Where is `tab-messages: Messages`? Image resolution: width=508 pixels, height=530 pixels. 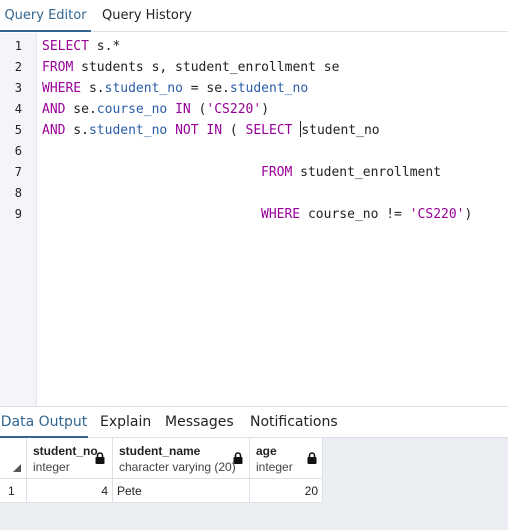 tab-messages: Messages is located at coordinates (199, 422).